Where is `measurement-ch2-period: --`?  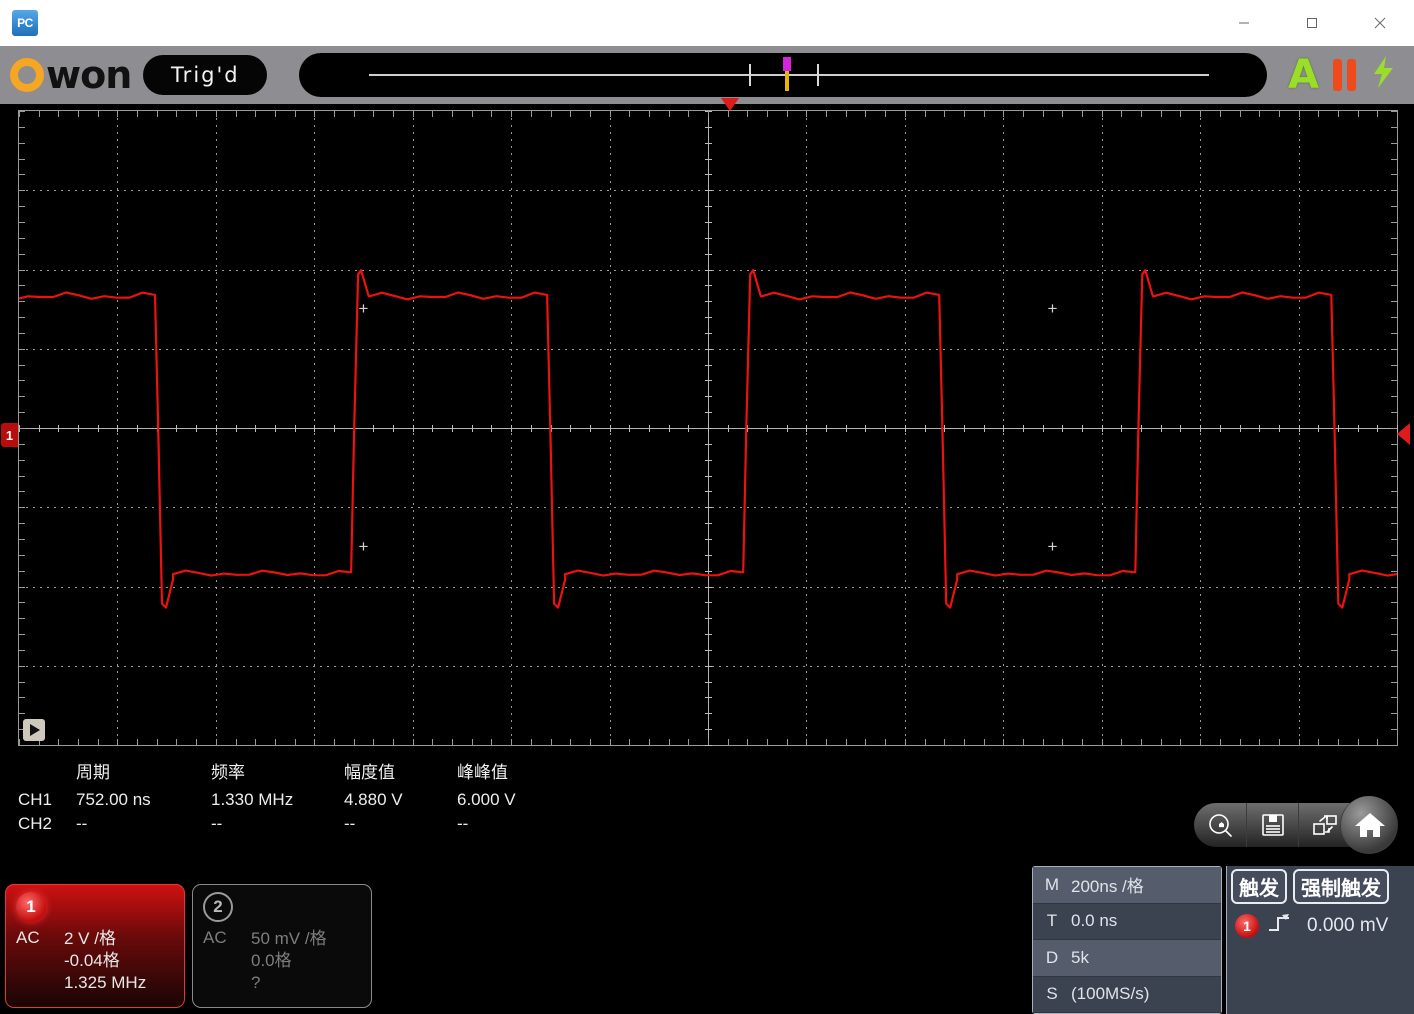 measurement-ch2-period: -- is located at coordinates (82, 823).